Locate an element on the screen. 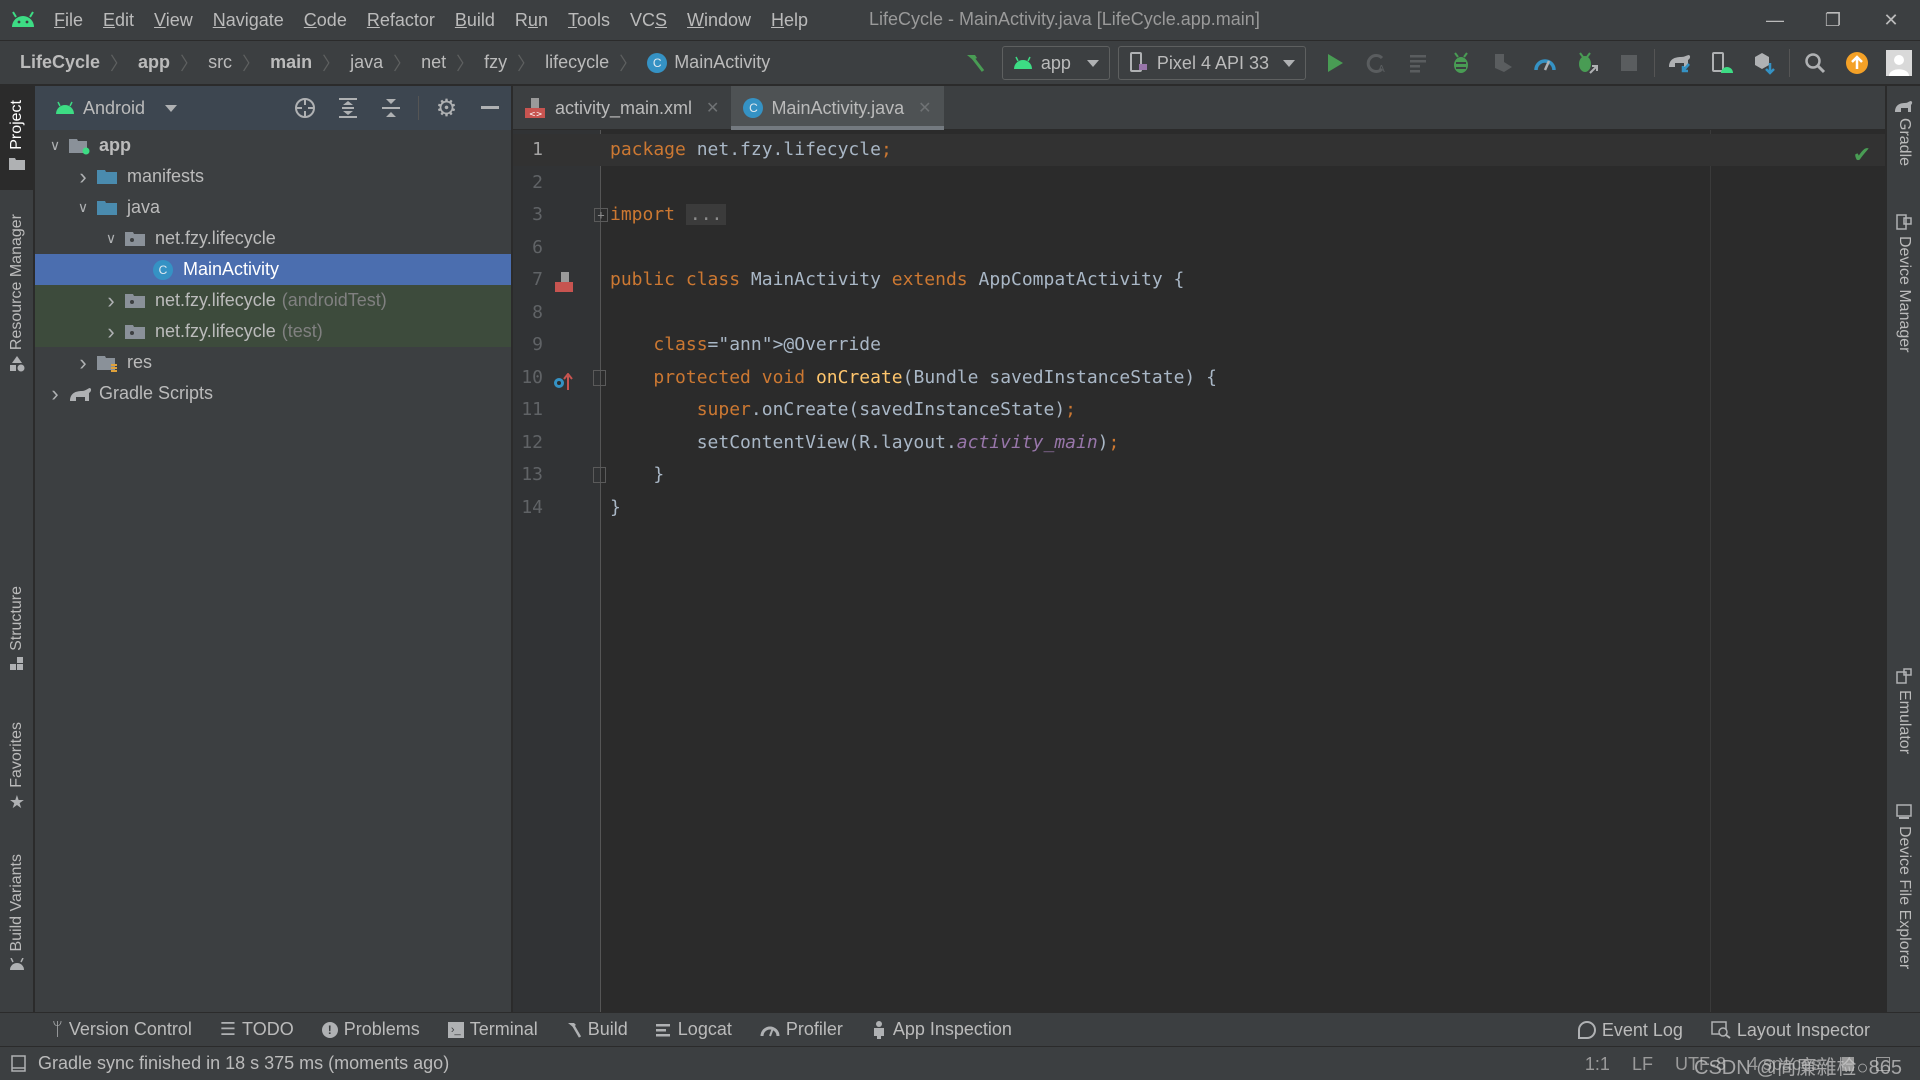 Image resolution: width=1920 pixels, height=1080 pixels. run-with-coverage-button is located at coordinates (1503, 63).